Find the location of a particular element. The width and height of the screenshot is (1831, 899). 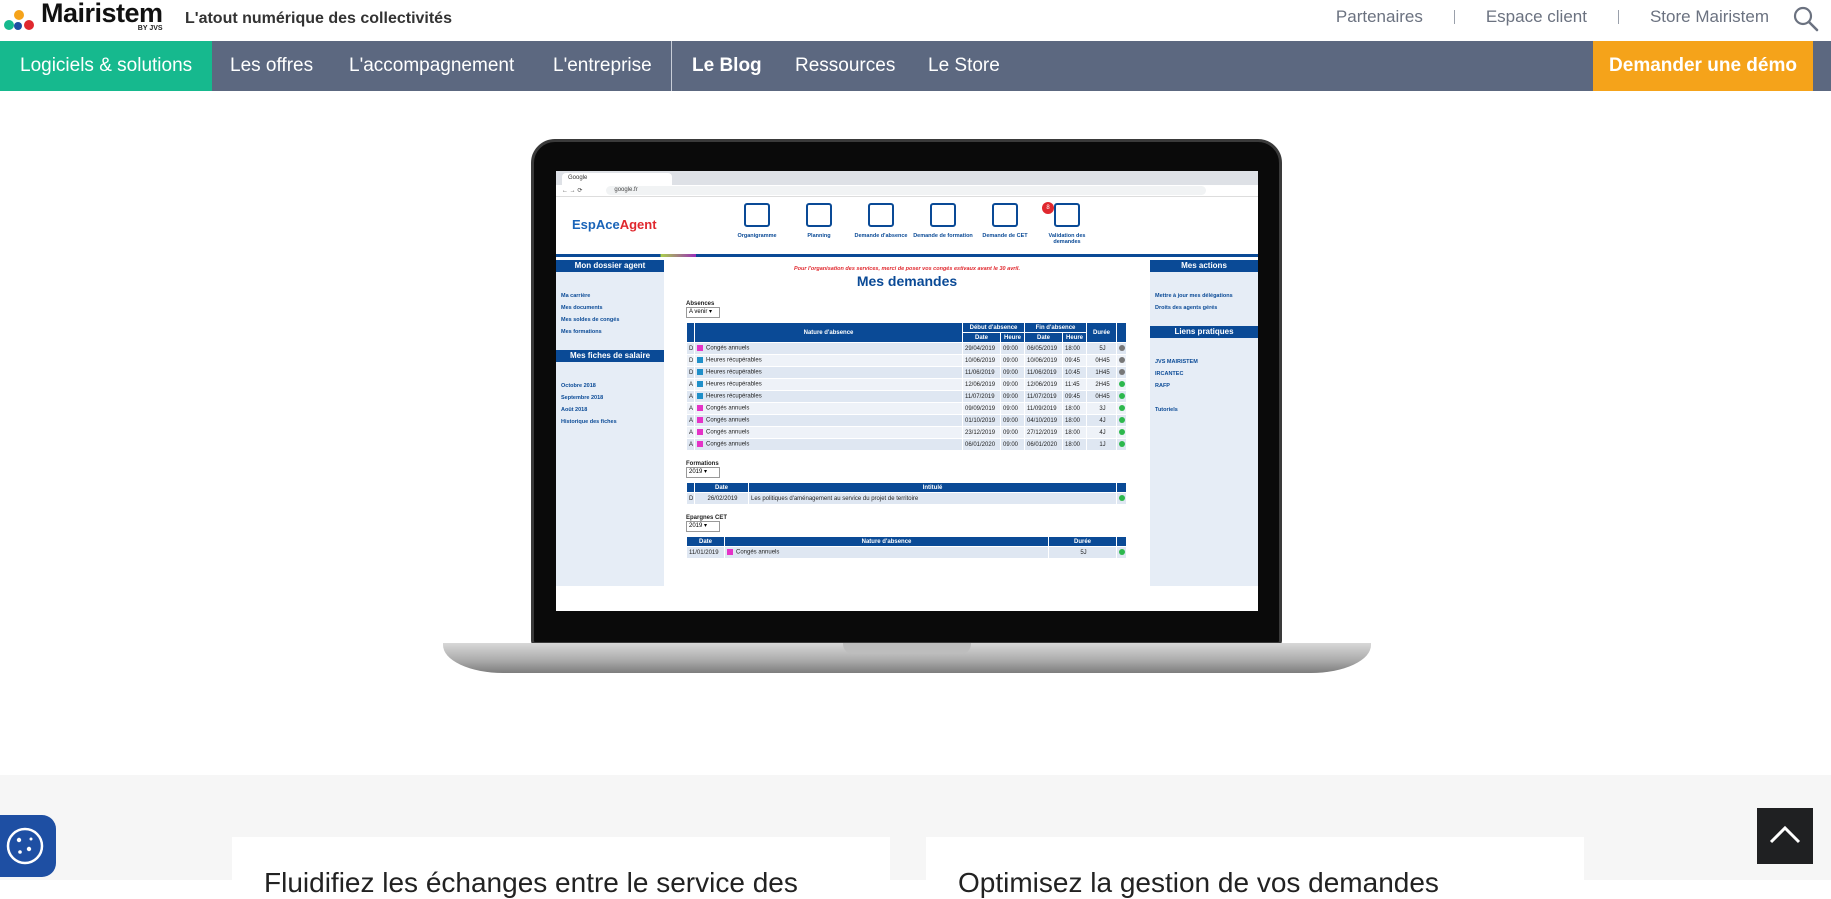

nav-le-blog: Le Blog is located at coordinates (727, 66).